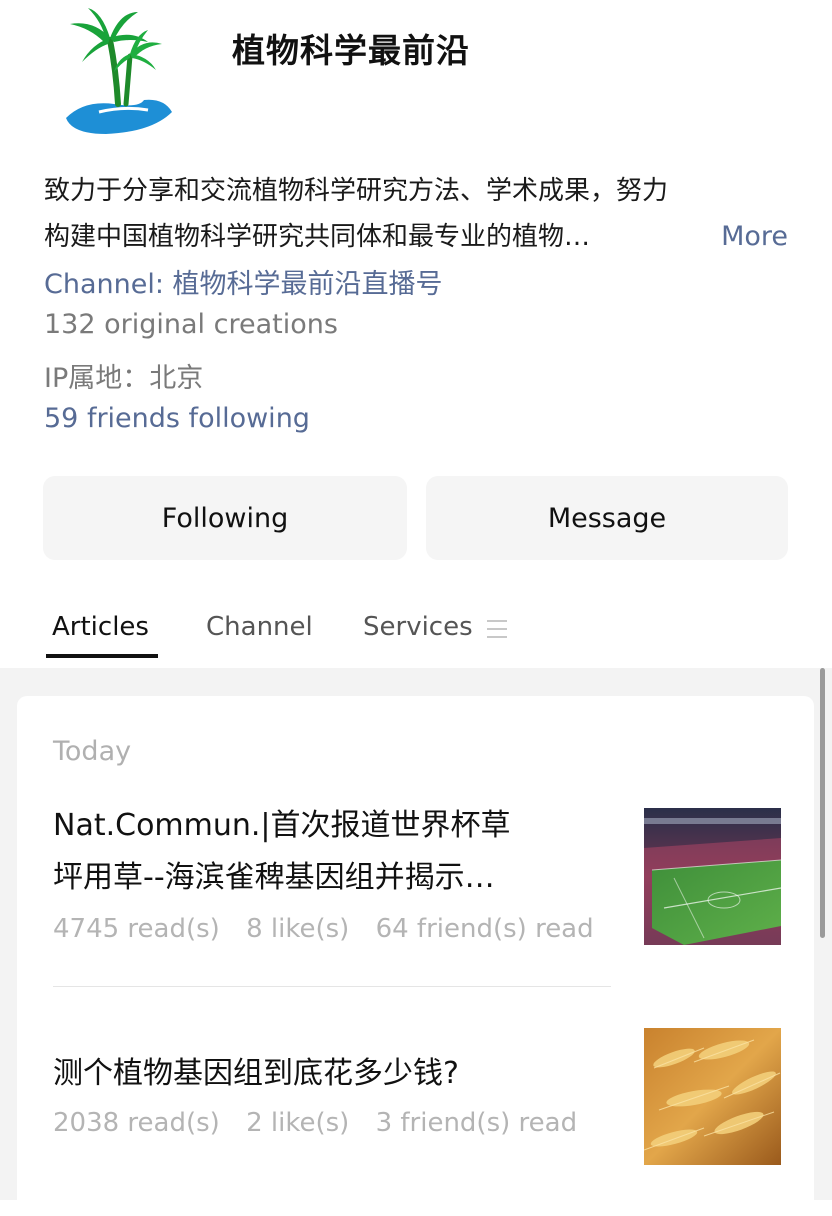  I want to click on following-button: Following, so click(225, 518).